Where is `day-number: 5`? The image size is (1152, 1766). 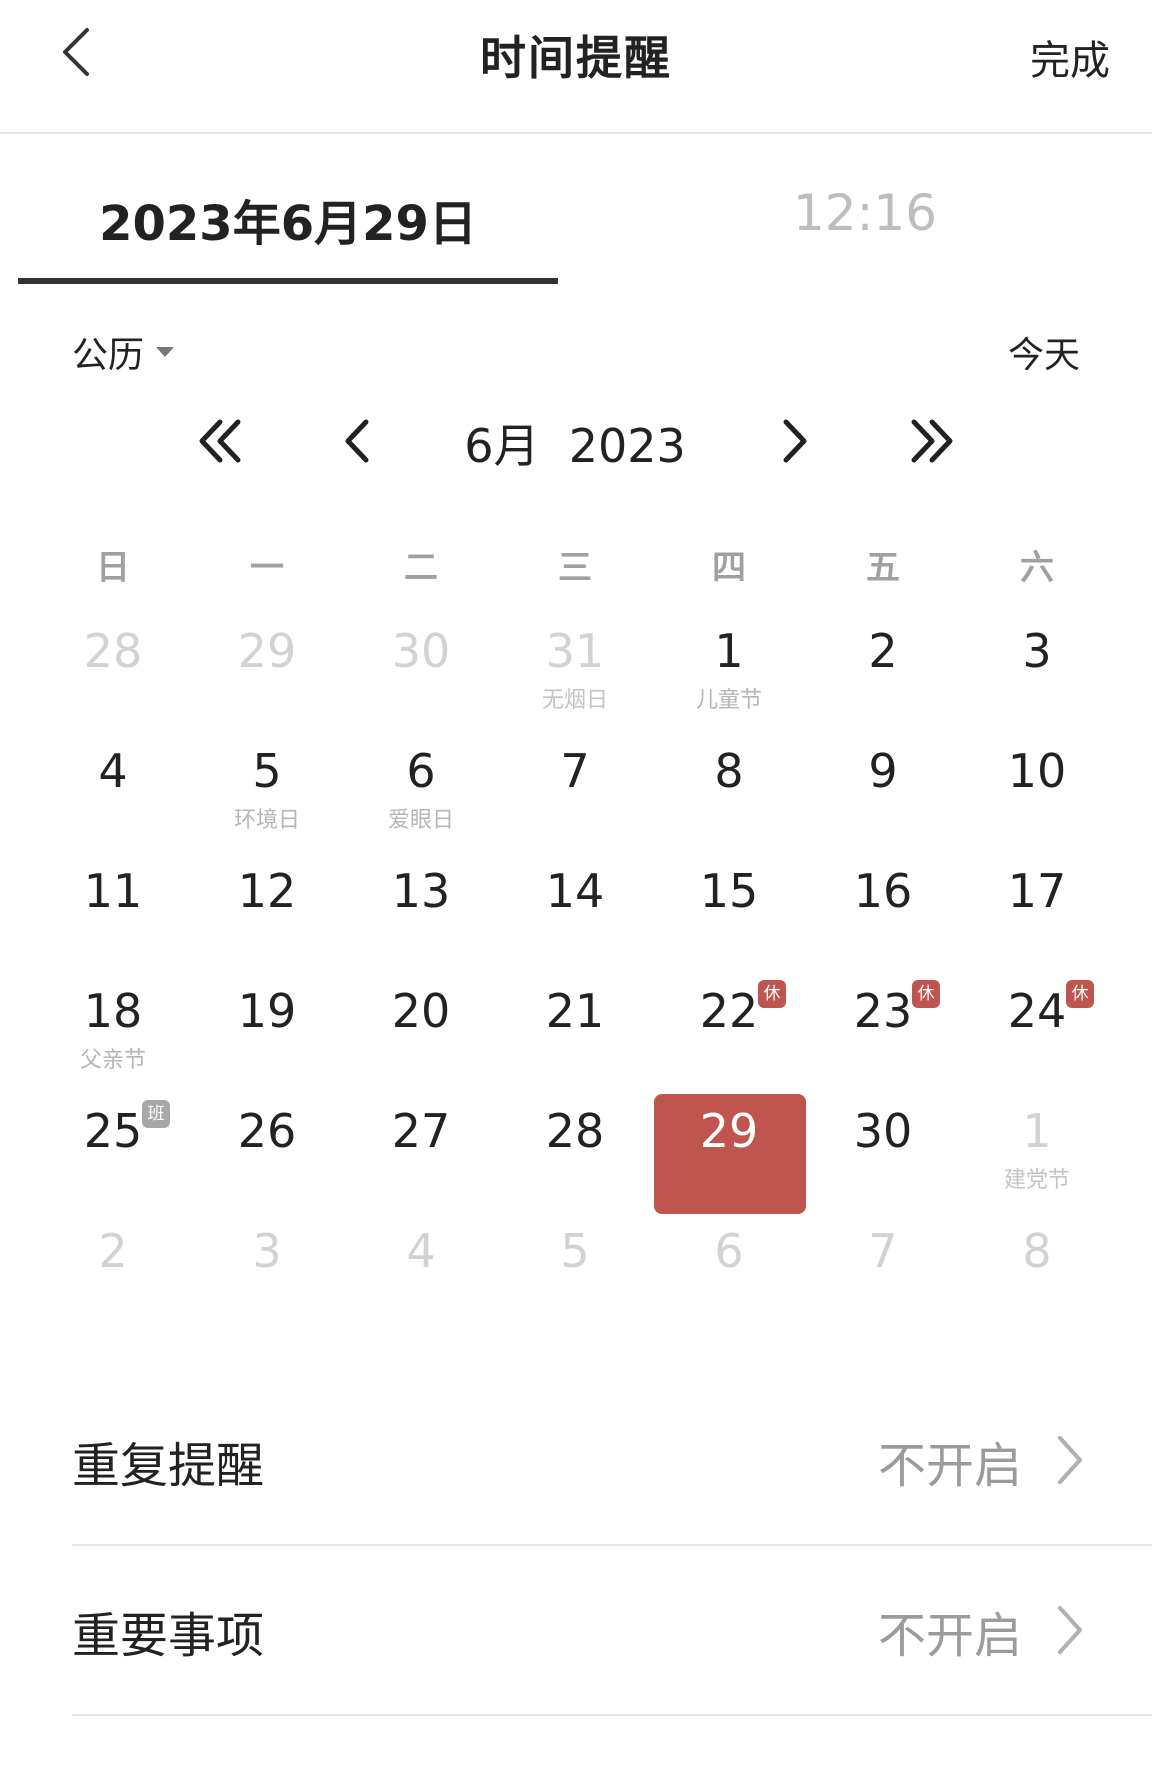
day-number: 5 is located at coordinates (575, 1251).